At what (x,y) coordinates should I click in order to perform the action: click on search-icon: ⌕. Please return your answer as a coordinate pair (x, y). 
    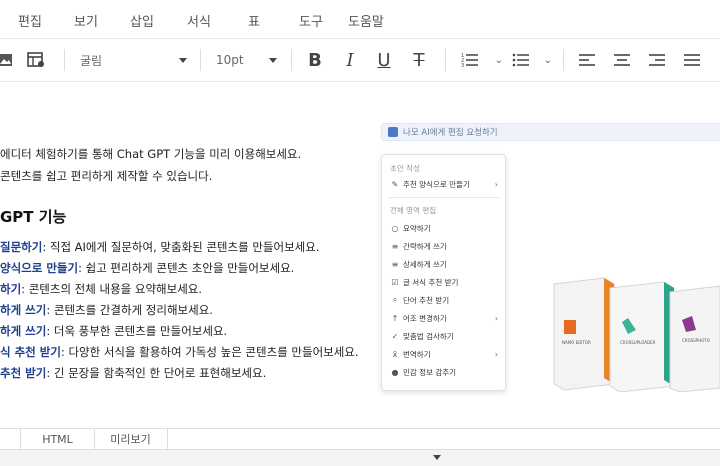
    Looking at the image, I should click on (395, 299).